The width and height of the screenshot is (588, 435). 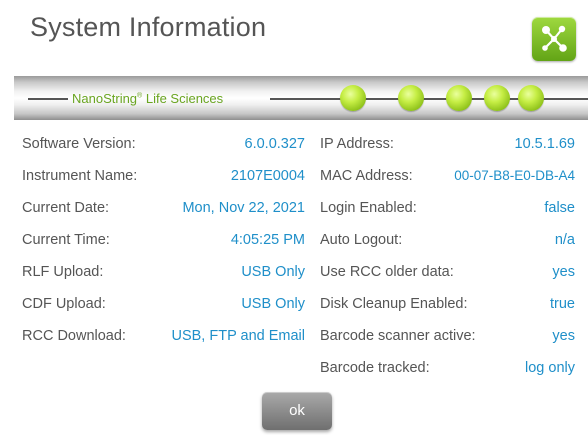 I want to click on info-value: true, so click(x=562, y=304).